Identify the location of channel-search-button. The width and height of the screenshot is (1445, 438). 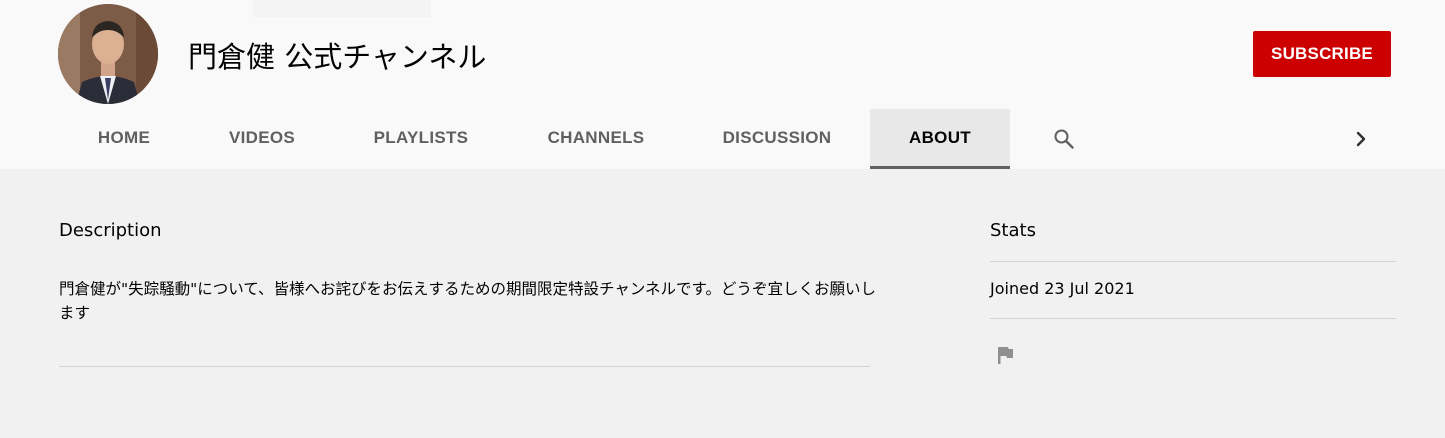
(1064, 139).